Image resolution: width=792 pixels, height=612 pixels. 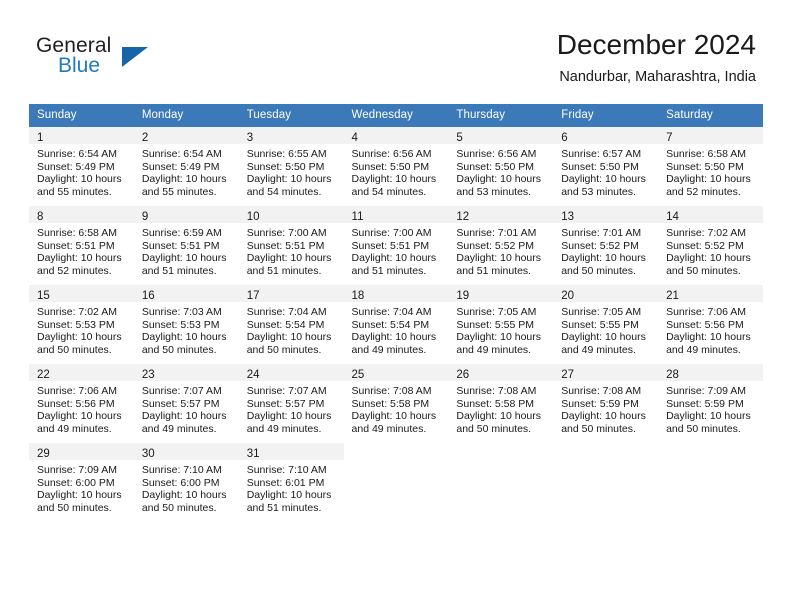 What do you see at coordinates (703, 191) in the screenshot?
I see `daylight-text-line2: and 52 minutes.` at bounding box center [703, 191].